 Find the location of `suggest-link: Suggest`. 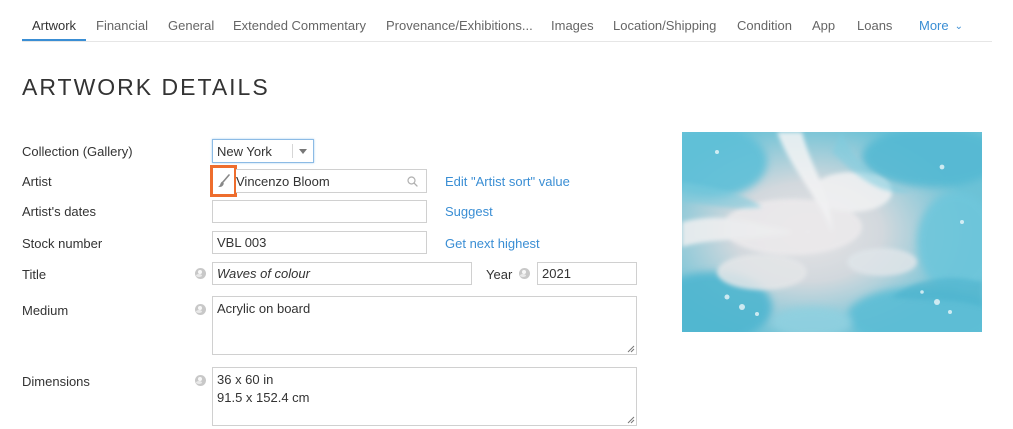

suggest-link: Suggest is located at coordinates (469, 211).